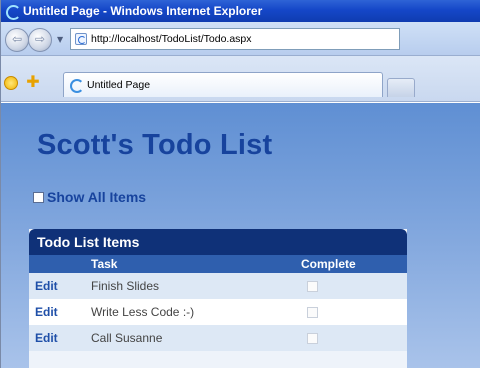  I want to click on tab-label: Untitled Page, so click(119, 85).